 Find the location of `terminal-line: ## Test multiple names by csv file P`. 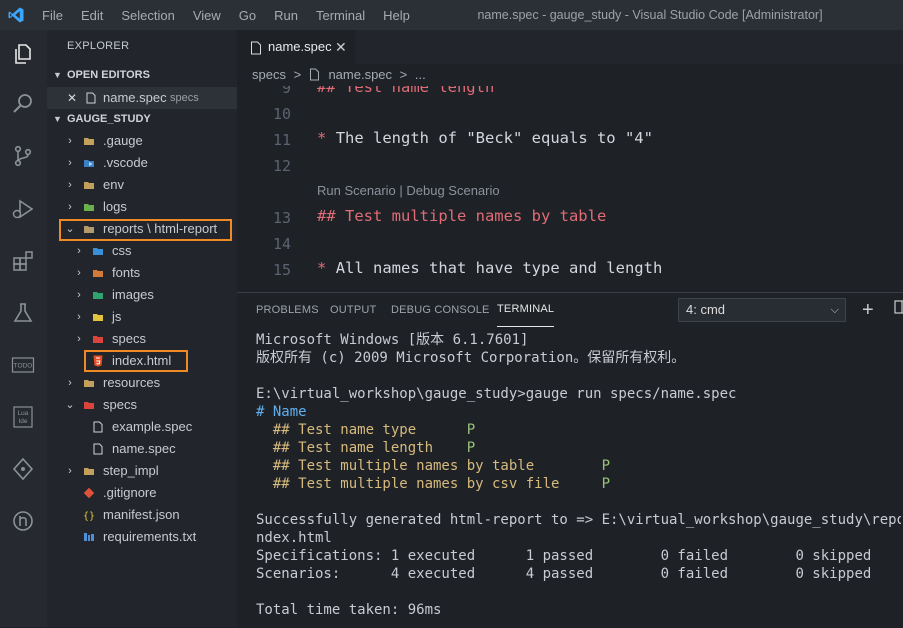

terminal-line: ## Test multiple names by csv file P is located at coordinates (578, 484).